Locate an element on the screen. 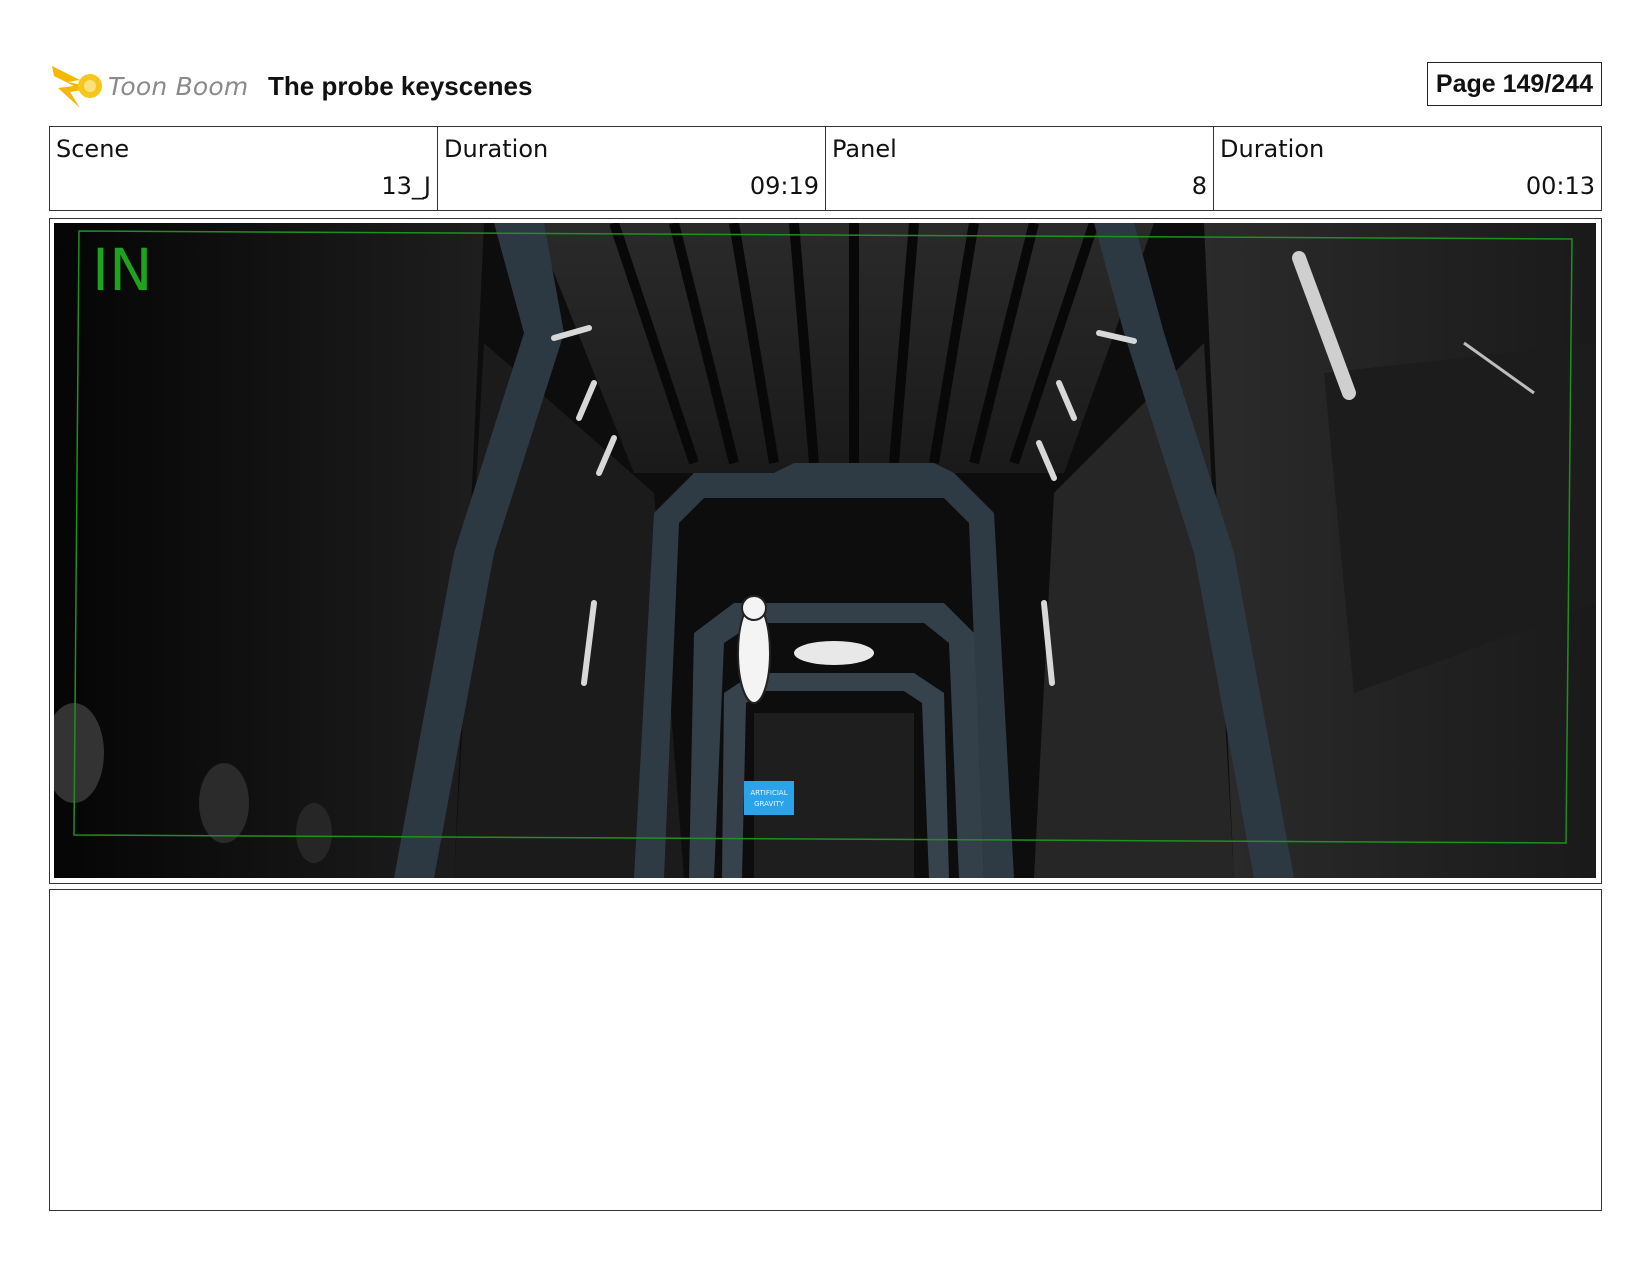  page-indicator: Page 149/244 is located at coordinates (1514, 84).